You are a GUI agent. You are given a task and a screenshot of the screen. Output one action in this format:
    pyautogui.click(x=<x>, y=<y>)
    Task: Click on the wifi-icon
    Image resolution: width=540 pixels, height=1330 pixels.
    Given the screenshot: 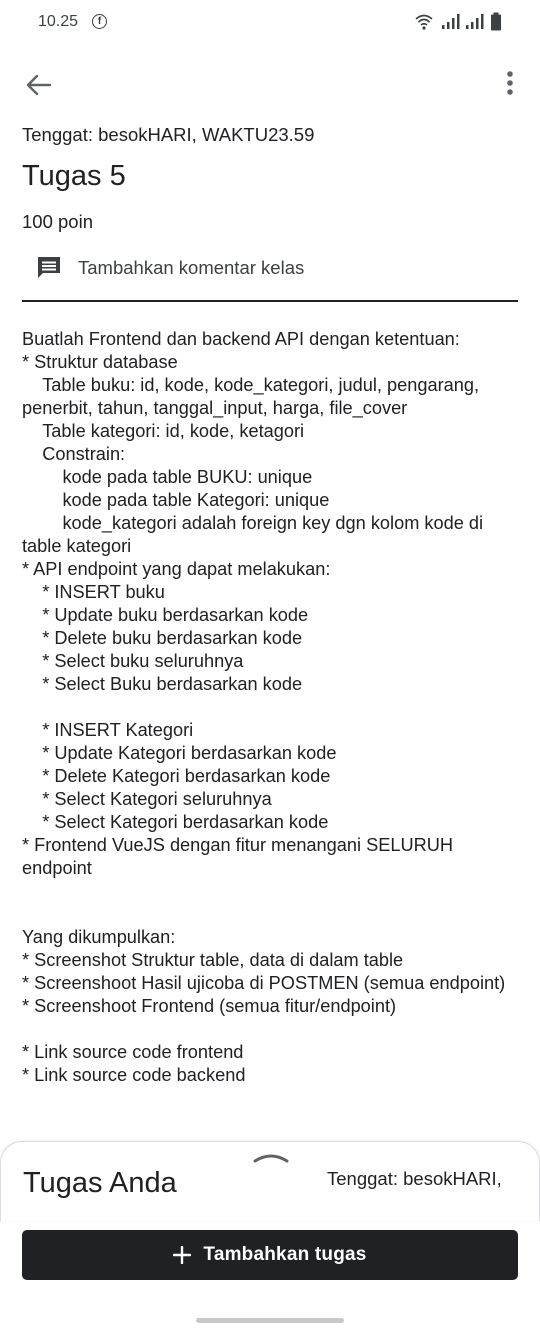 What is the action you would take?
    pyautogui.click(x=424, y=22)
    